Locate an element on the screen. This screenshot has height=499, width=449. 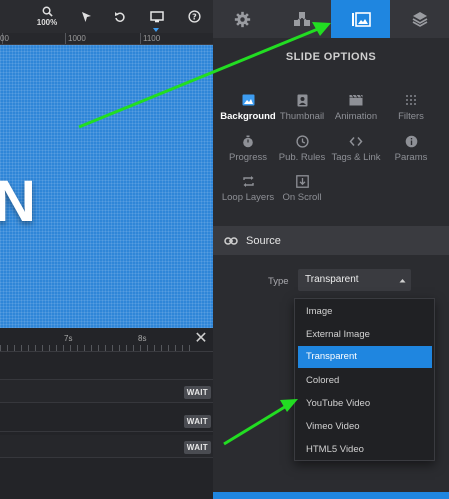
tab-layers-puzzle is located at coordinates (301, 19).